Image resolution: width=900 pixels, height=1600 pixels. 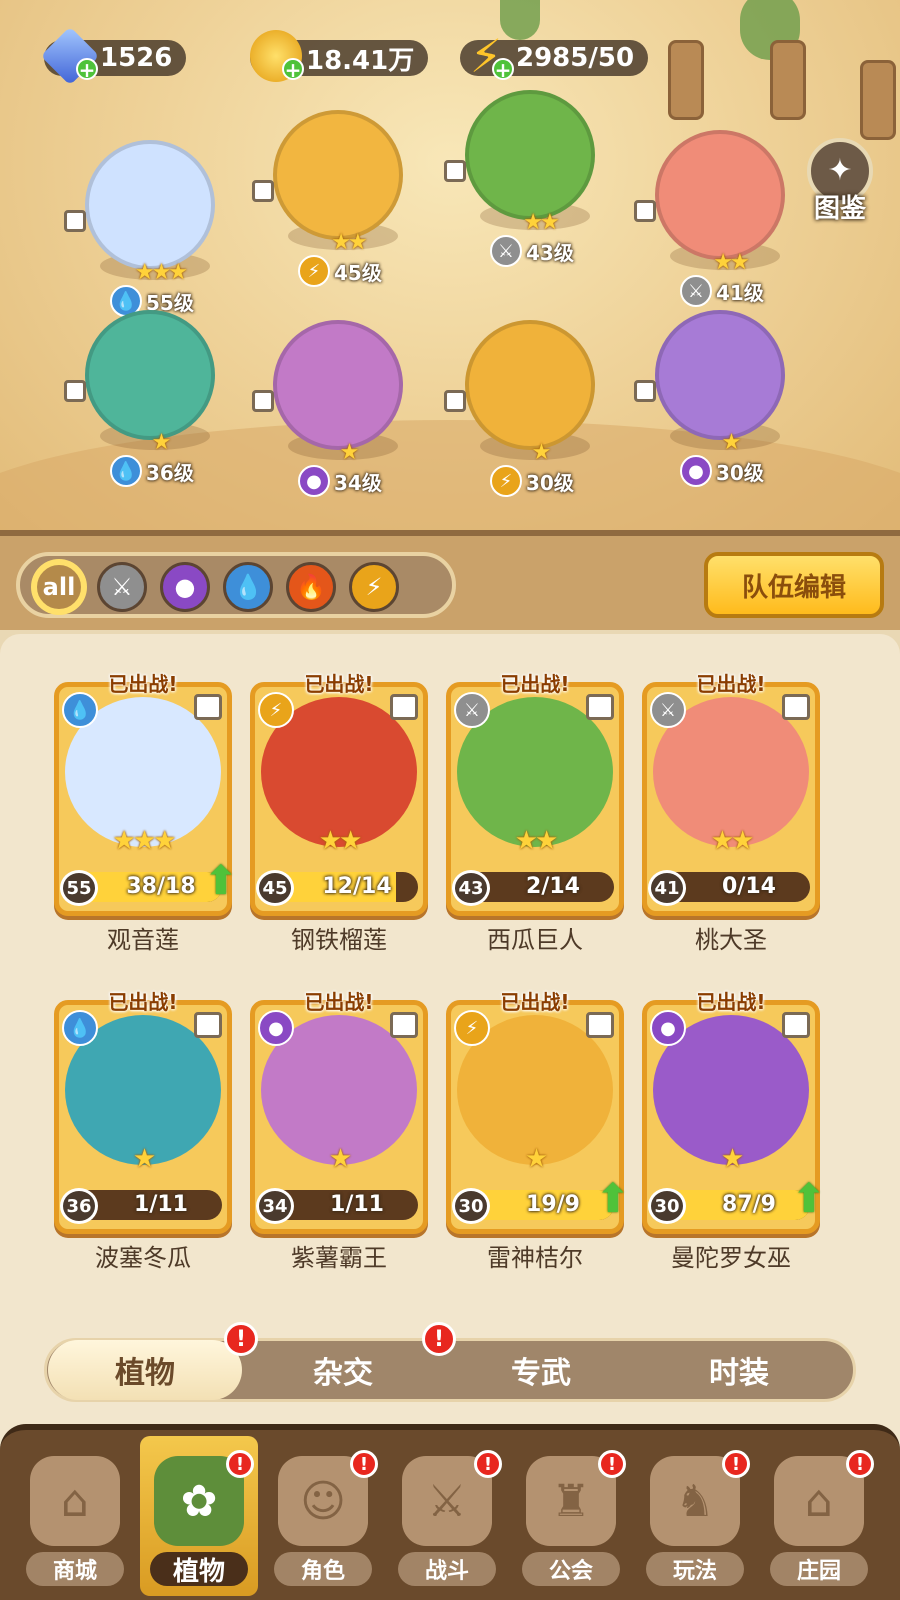 What do you see at coordinates (122, 587) in the screenshot?
I see `filter-sword-button: ⚔` at bounding box center [122, 587].